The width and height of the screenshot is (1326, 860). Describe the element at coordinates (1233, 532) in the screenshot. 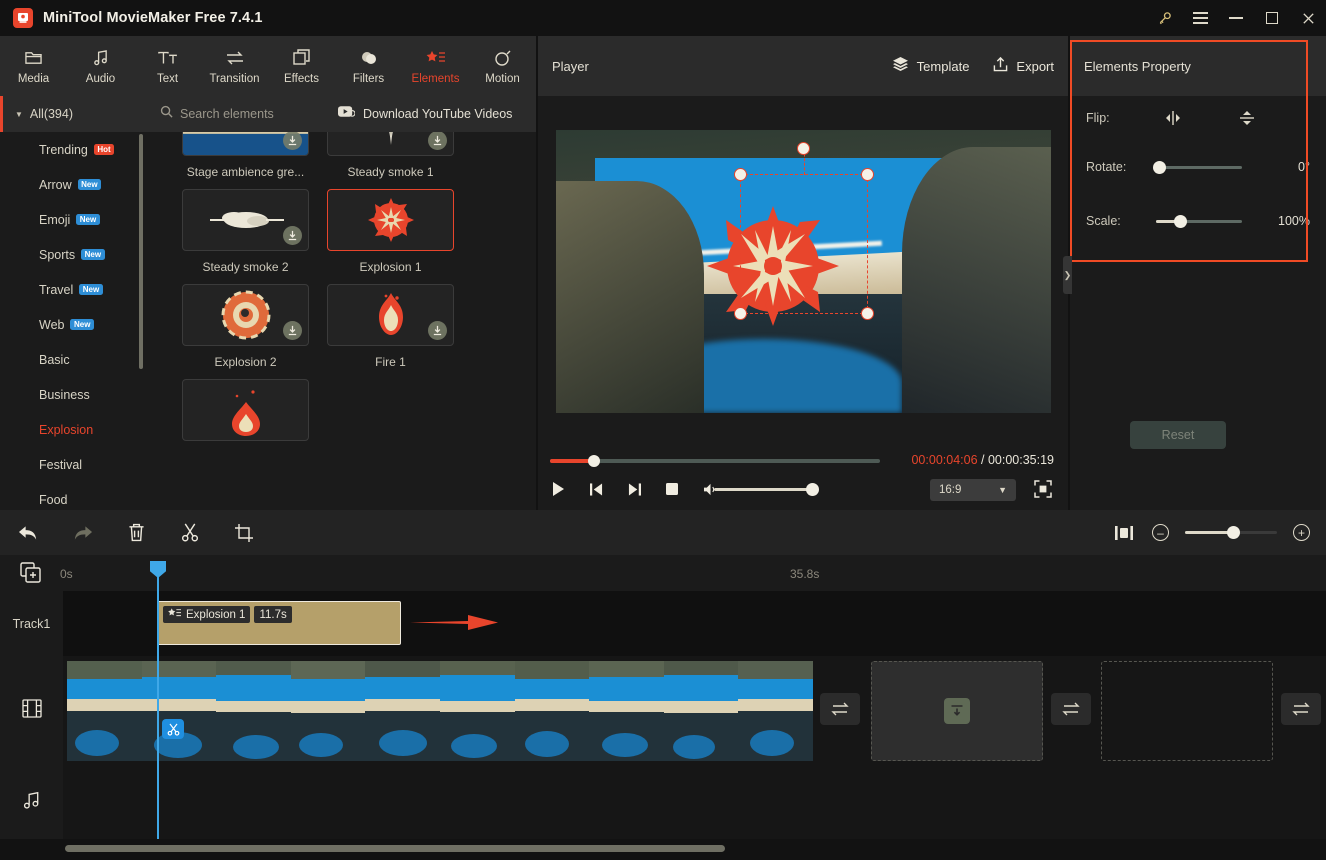

I see `zoom-handle` at that location.